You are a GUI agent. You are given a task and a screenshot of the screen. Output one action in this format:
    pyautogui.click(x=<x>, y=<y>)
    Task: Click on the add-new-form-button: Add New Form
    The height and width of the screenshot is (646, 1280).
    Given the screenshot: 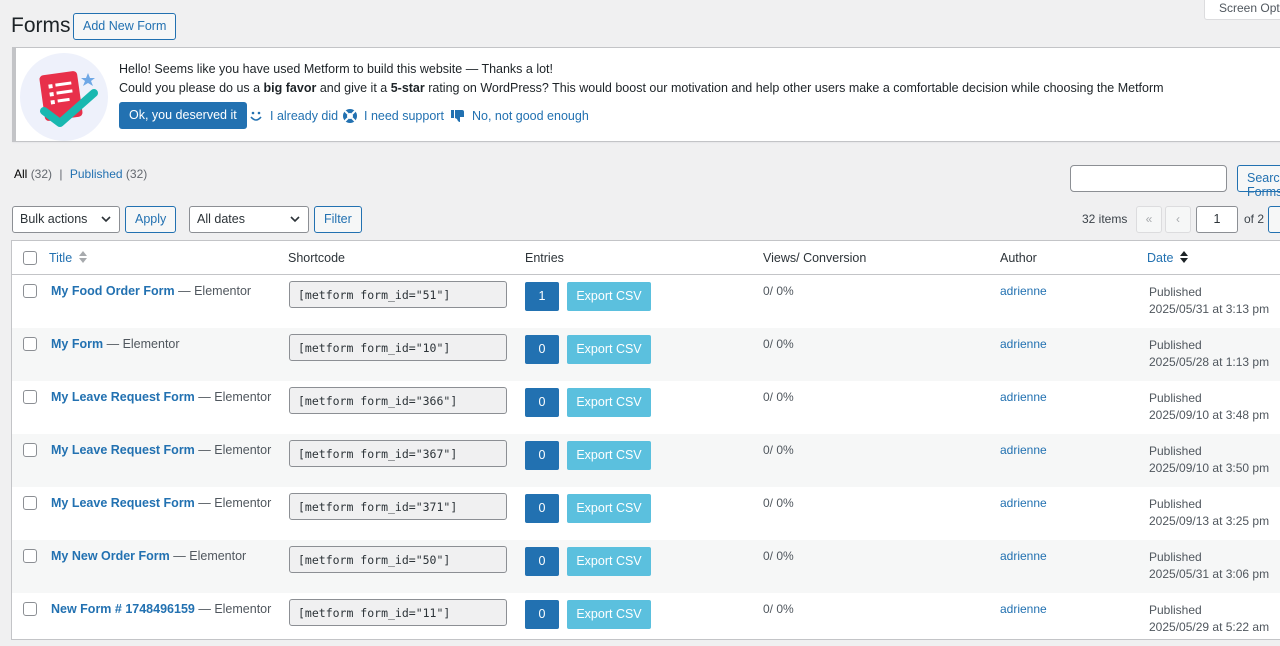 What is the action you would take?
    pyautogui.click(x=125, y=26)
    